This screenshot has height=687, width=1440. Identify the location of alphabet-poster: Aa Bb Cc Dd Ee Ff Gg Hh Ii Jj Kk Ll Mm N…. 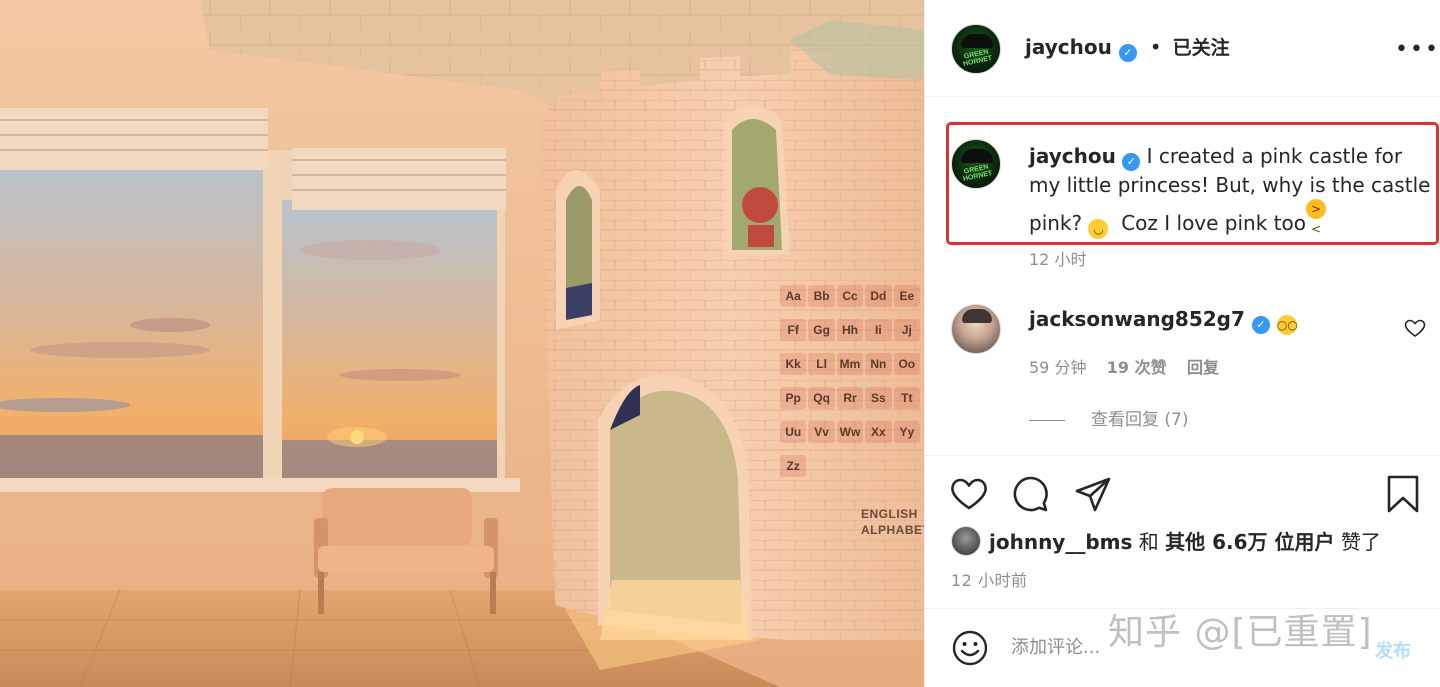
(850, 381).